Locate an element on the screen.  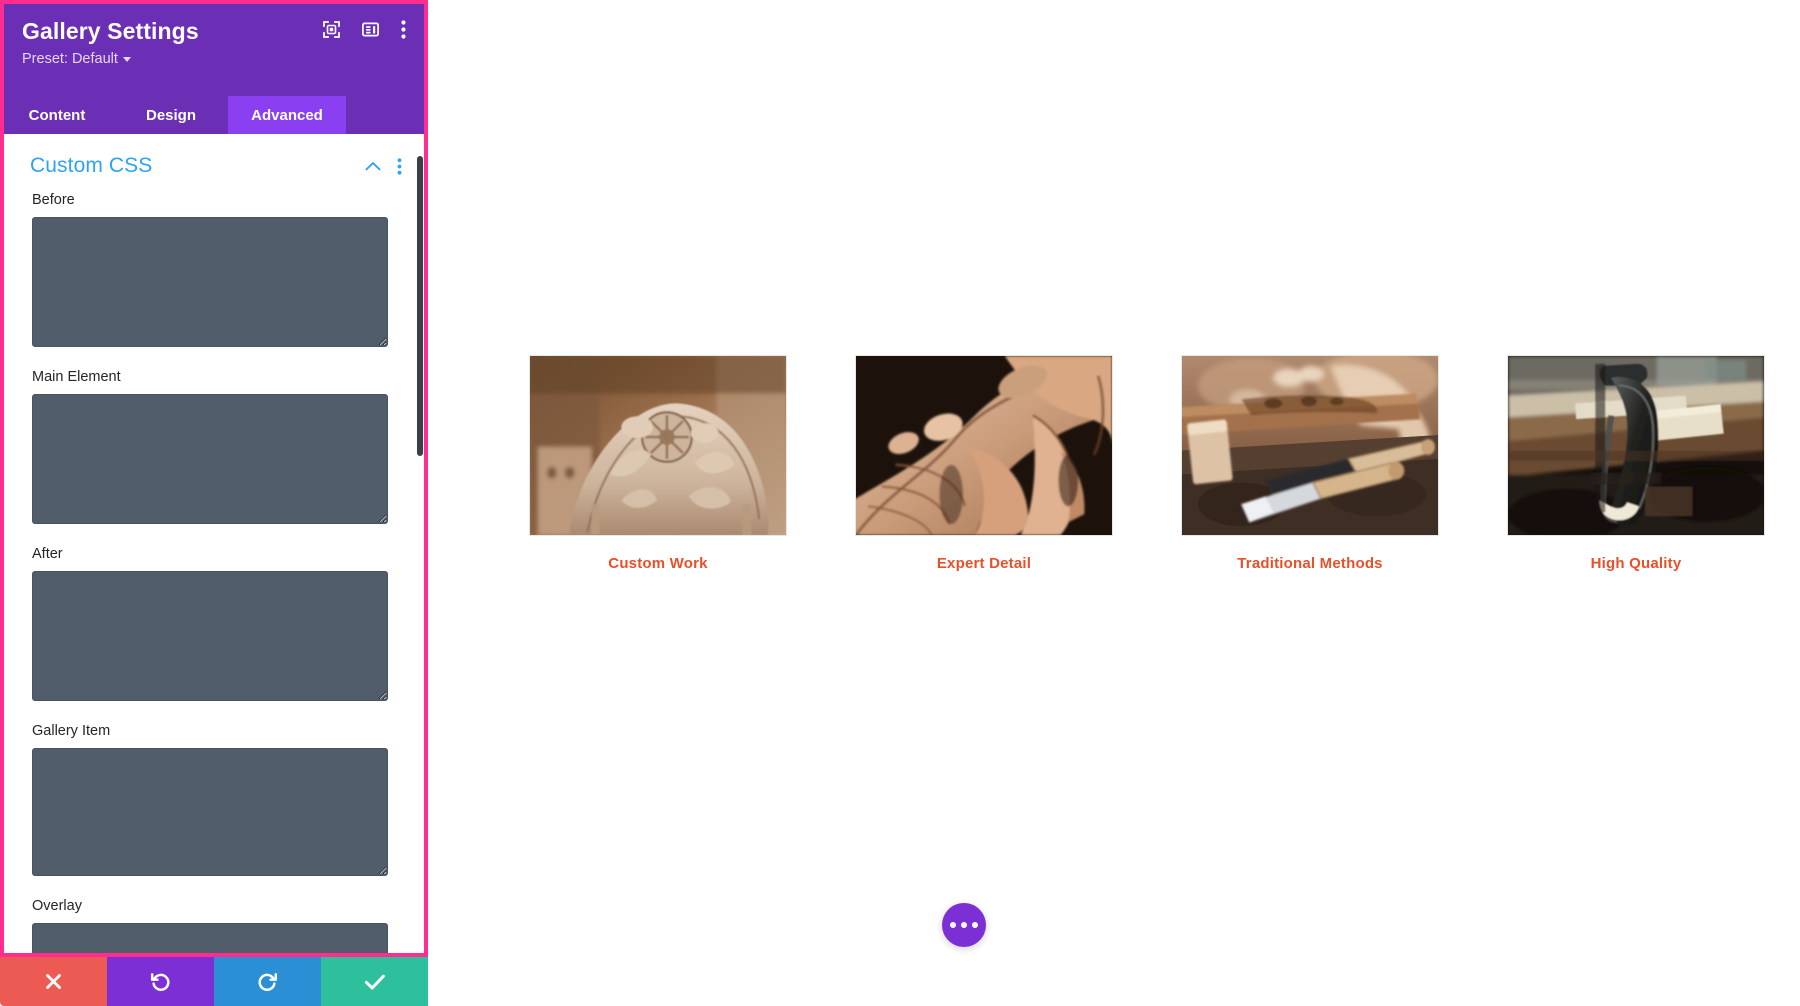
panel-header-icons is located at coordinates (364, 29).